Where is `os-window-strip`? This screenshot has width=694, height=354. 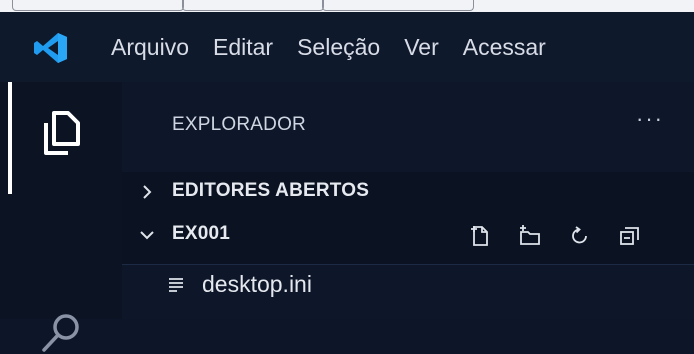
os-window-strip is located at coordinates (347, 6).